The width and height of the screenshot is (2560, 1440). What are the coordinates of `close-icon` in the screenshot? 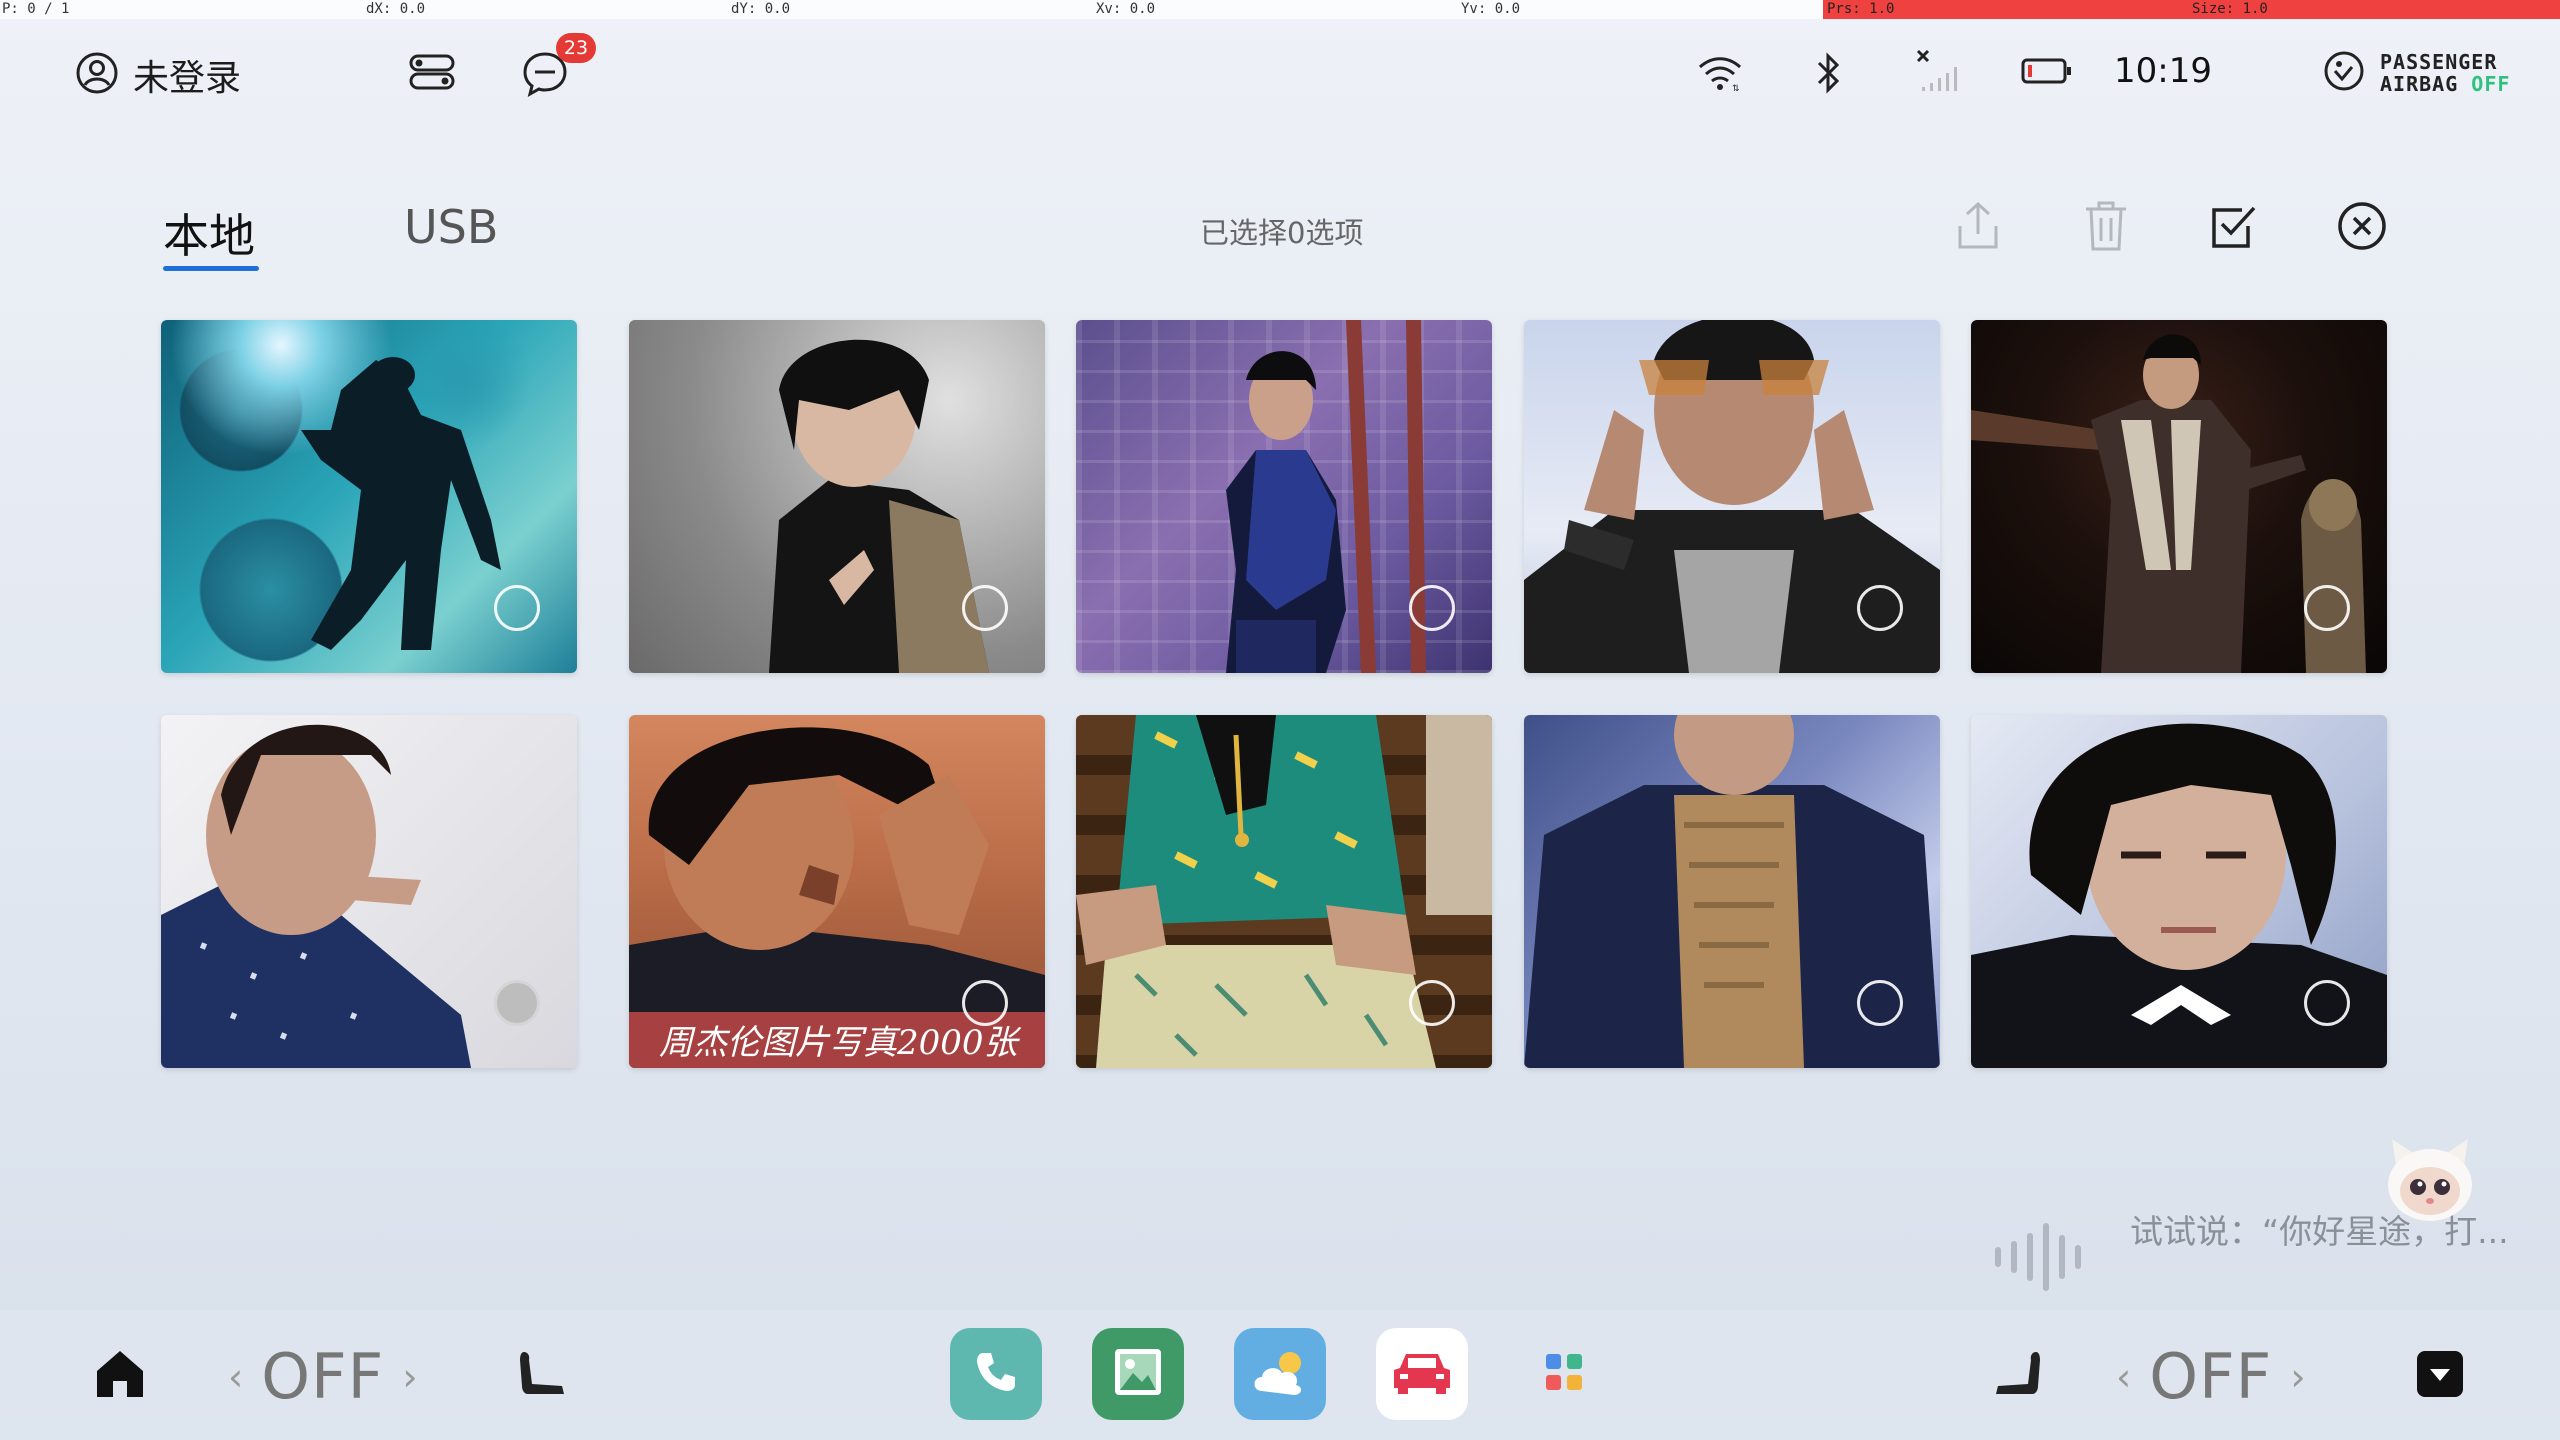 It's located at (2362, 228).